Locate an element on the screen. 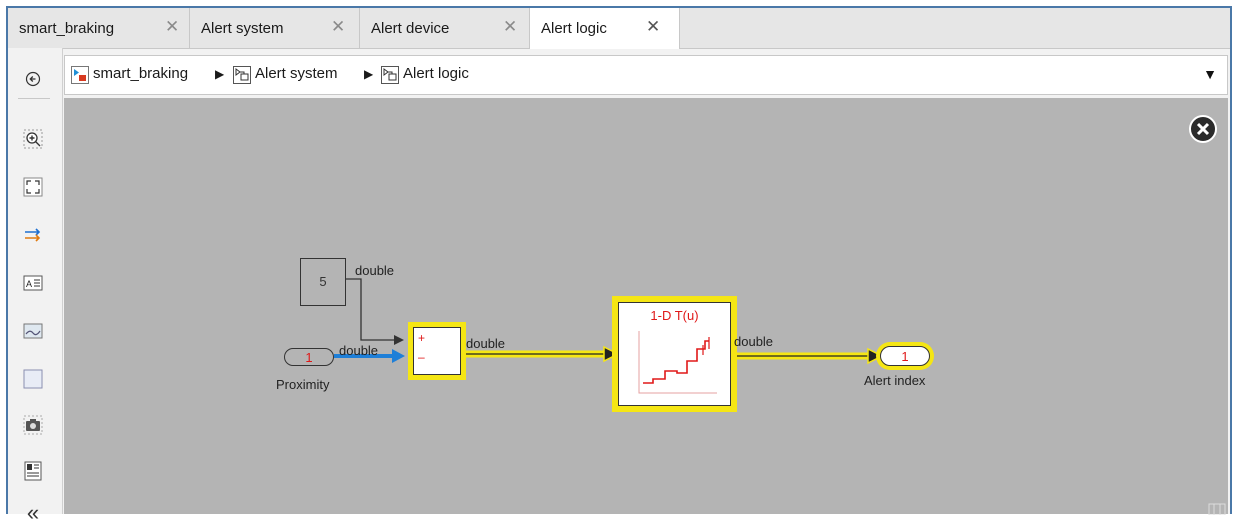 The width and height of the screenshot is (1238, 526). constant-block: 5 is located at coordinates (323, 282).